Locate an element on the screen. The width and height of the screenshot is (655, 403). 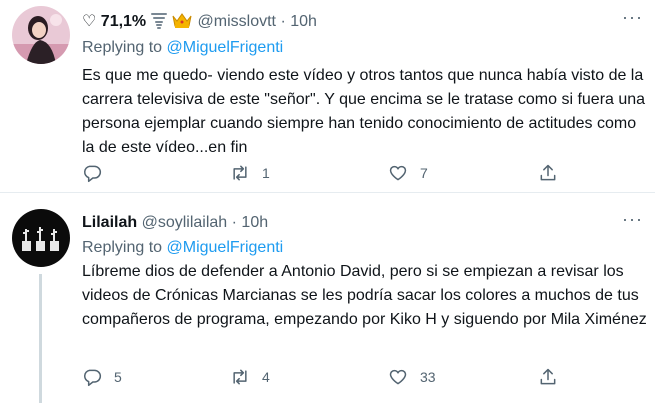
like-button: 33 is located at coordinates (412, 377).